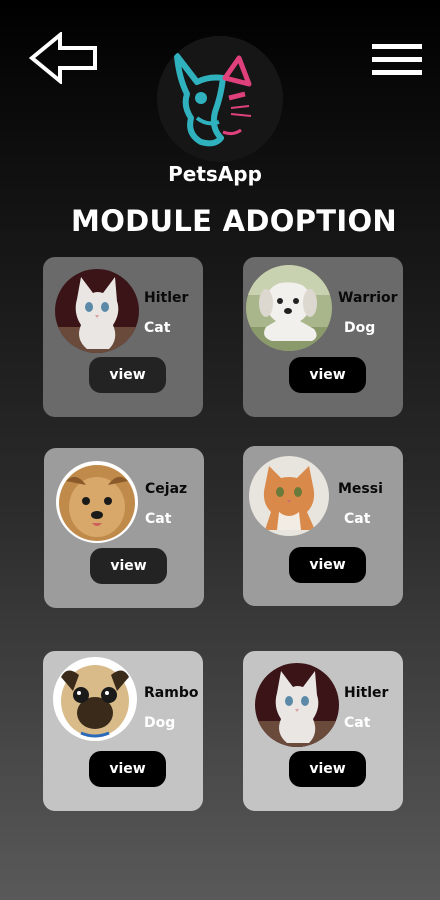  I want to click on pet-card: Cejaz Cat view, so click(124, 528).